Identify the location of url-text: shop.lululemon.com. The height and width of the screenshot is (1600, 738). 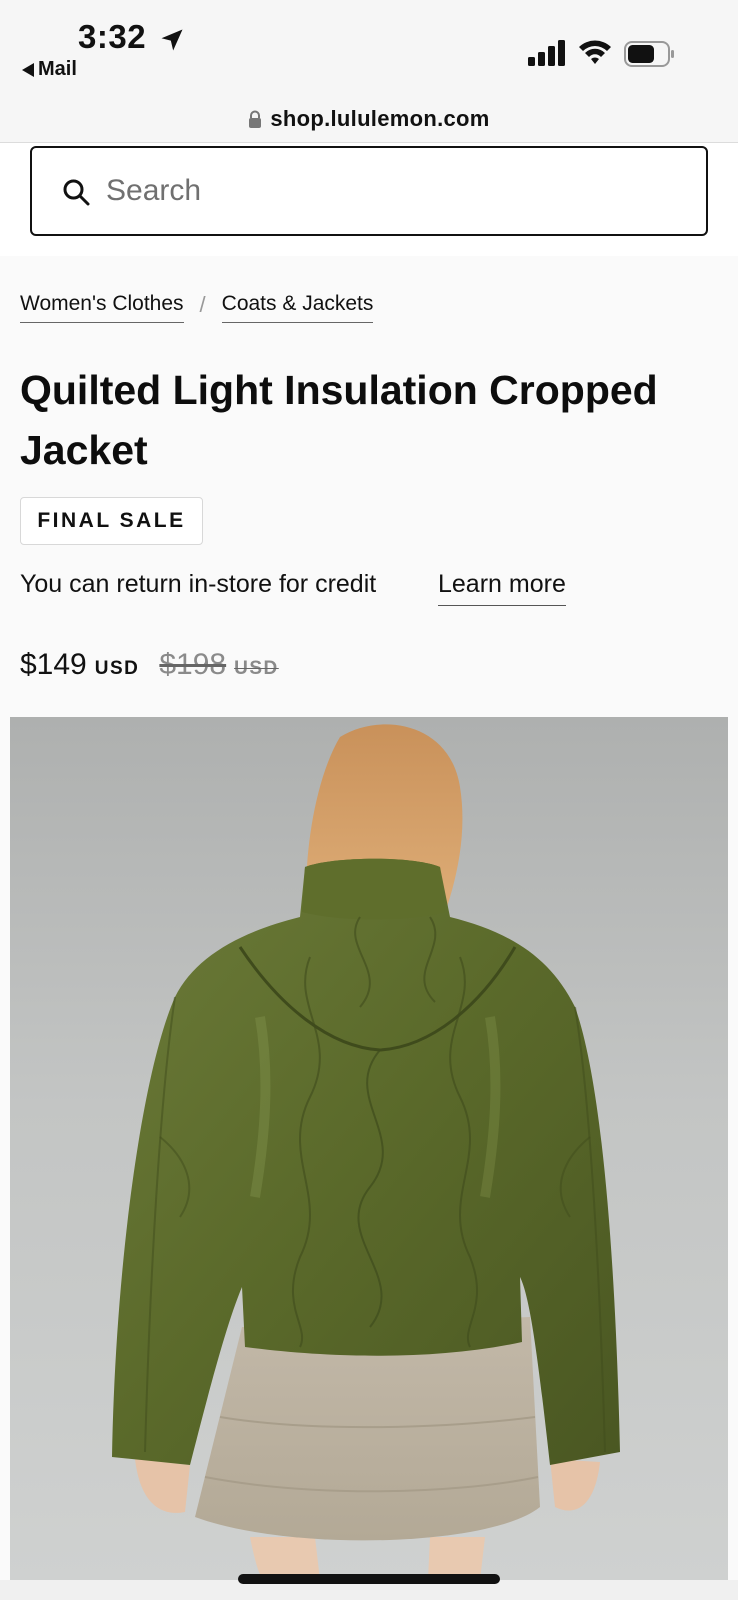
(380, 118).